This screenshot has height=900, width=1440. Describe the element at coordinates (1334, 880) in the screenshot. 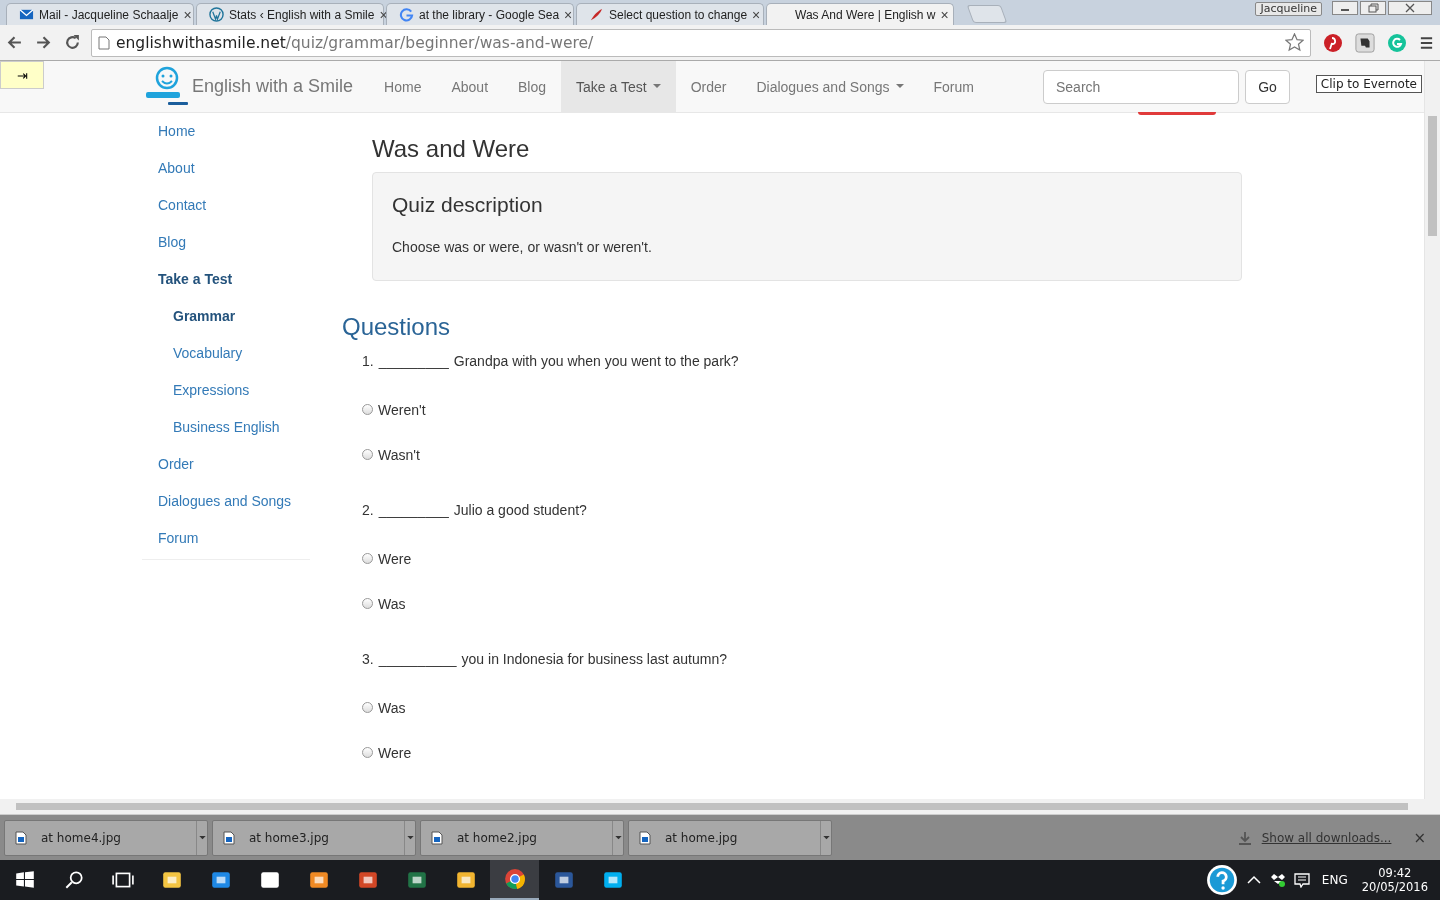

I see `language-indicator: ENG` at that location.